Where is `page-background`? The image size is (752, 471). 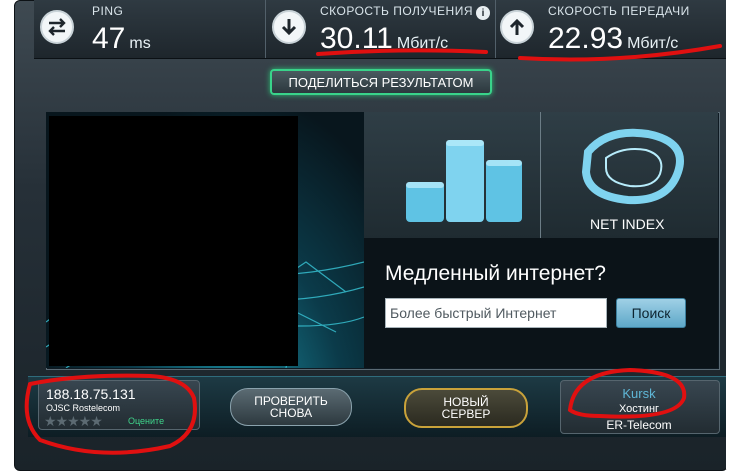
page-background is located at coordinates (739, 234).